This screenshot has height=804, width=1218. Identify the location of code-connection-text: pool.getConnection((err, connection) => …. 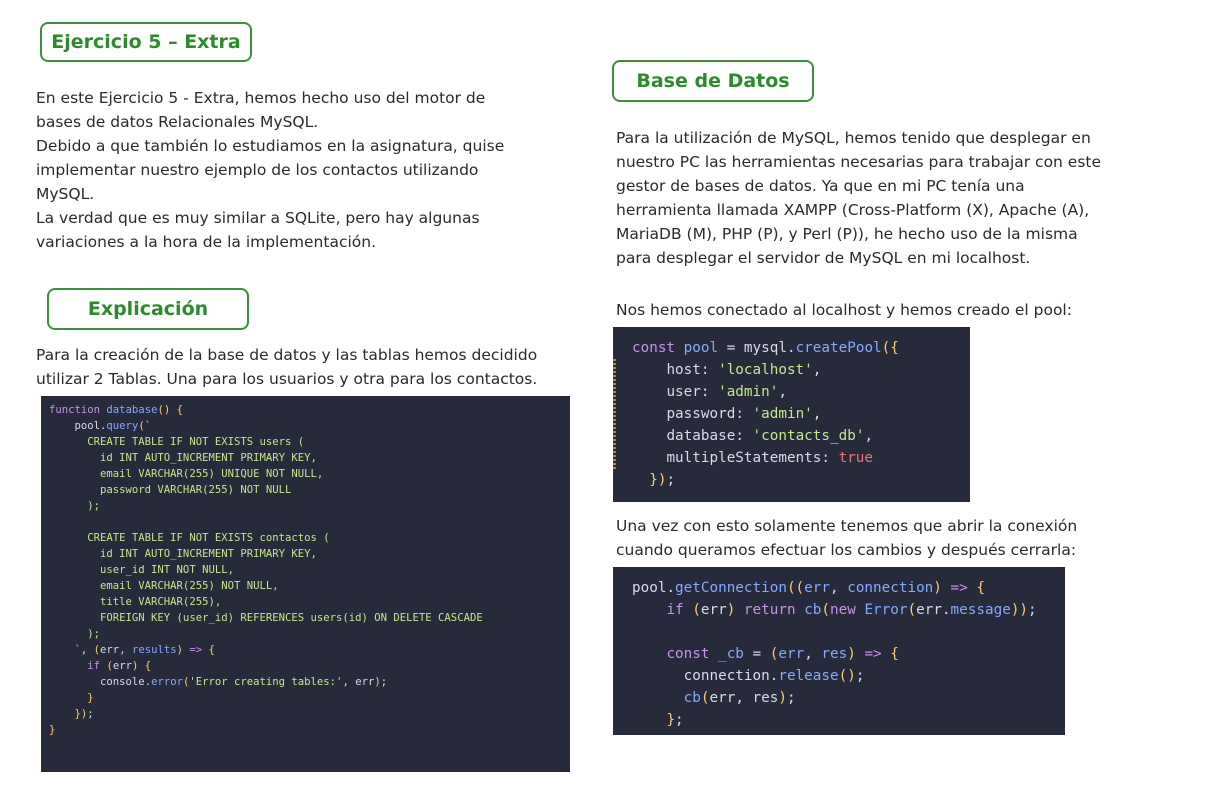
(834, 657).